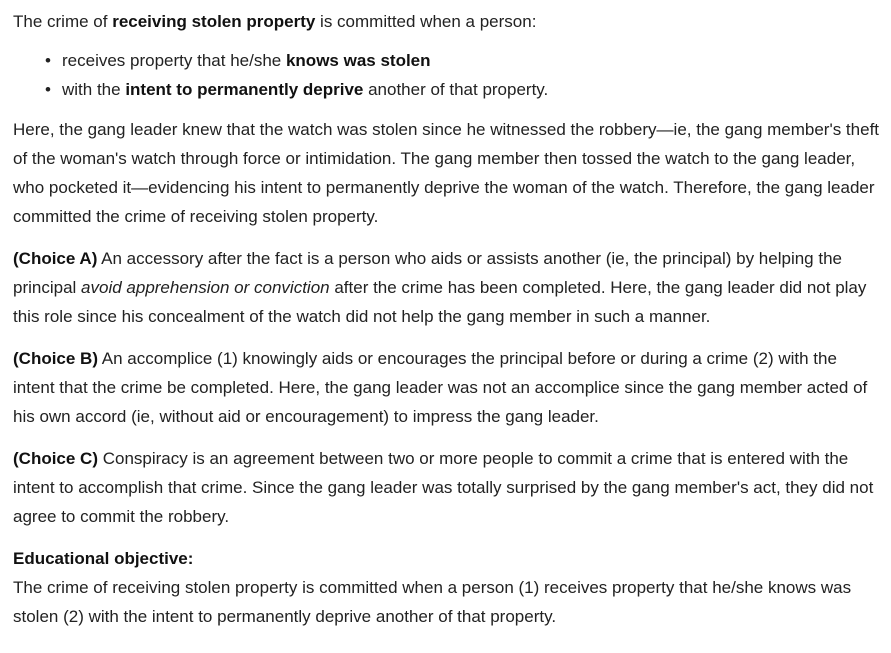 The width and height of the screenshot is (891, 653). Describe the element at coordinates (55, 458) in the screenshot. I see `choice-c-label: (Choice C)` at that location.